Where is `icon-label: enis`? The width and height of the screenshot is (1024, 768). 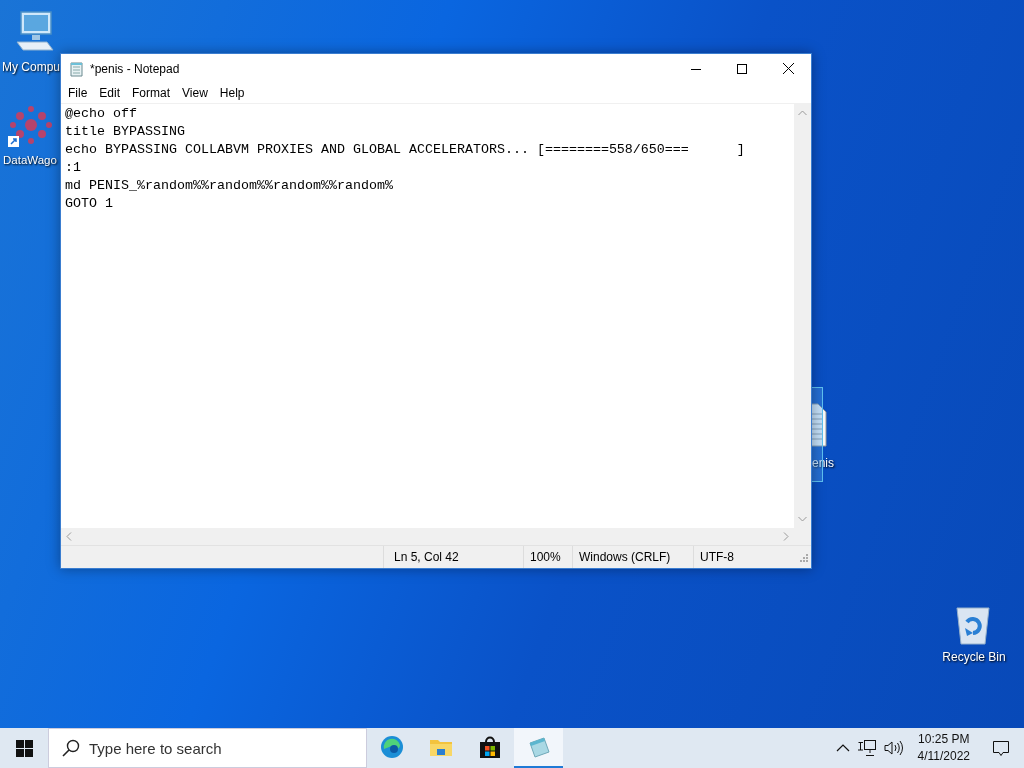 icon-label: enis is located at coordinates (823, 463).